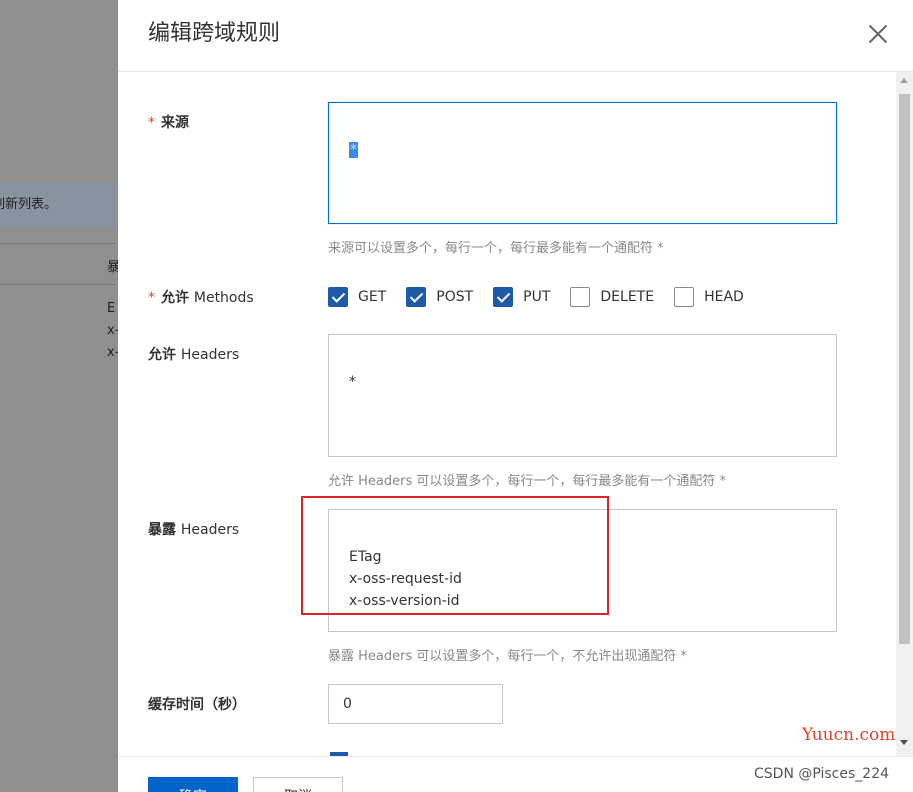  What do you see at coordinates (194, 355) in the screenshot?
I see `allow-headers-label: 允许 Headers` at bounding box center [194, 355].